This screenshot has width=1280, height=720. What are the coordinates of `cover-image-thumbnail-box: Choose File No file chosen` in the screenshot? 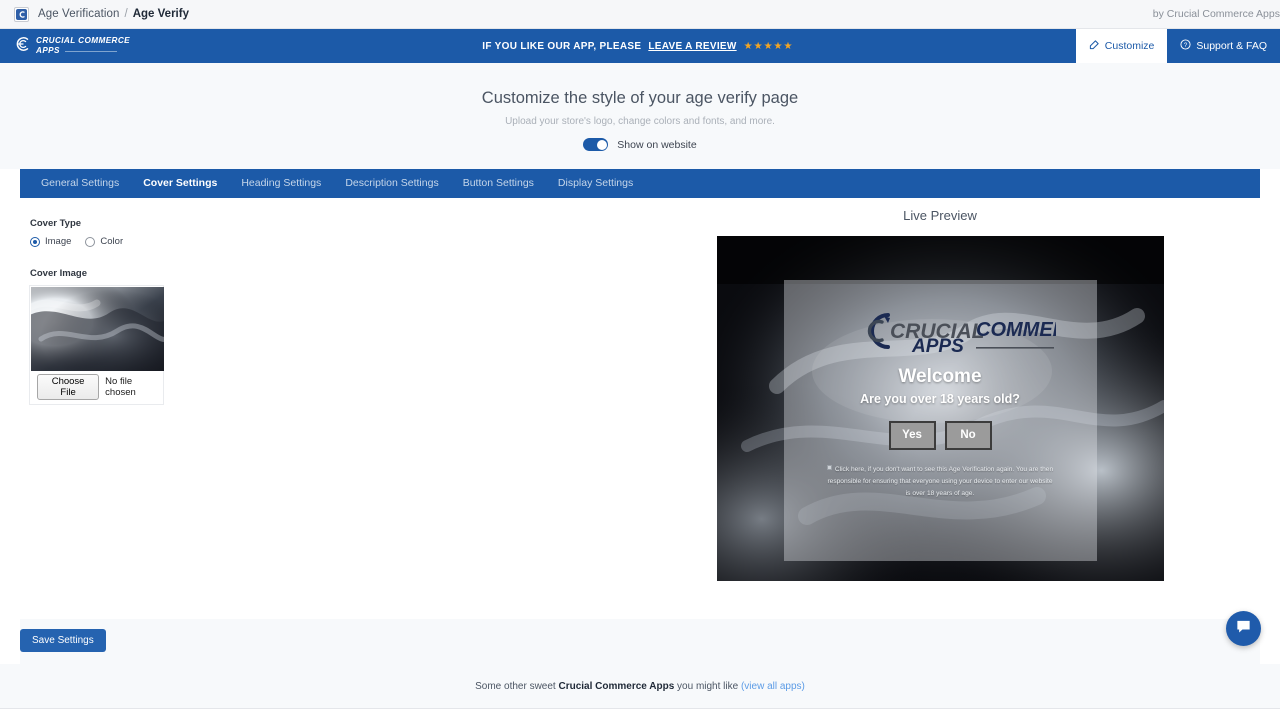 It's located at (97, 345).